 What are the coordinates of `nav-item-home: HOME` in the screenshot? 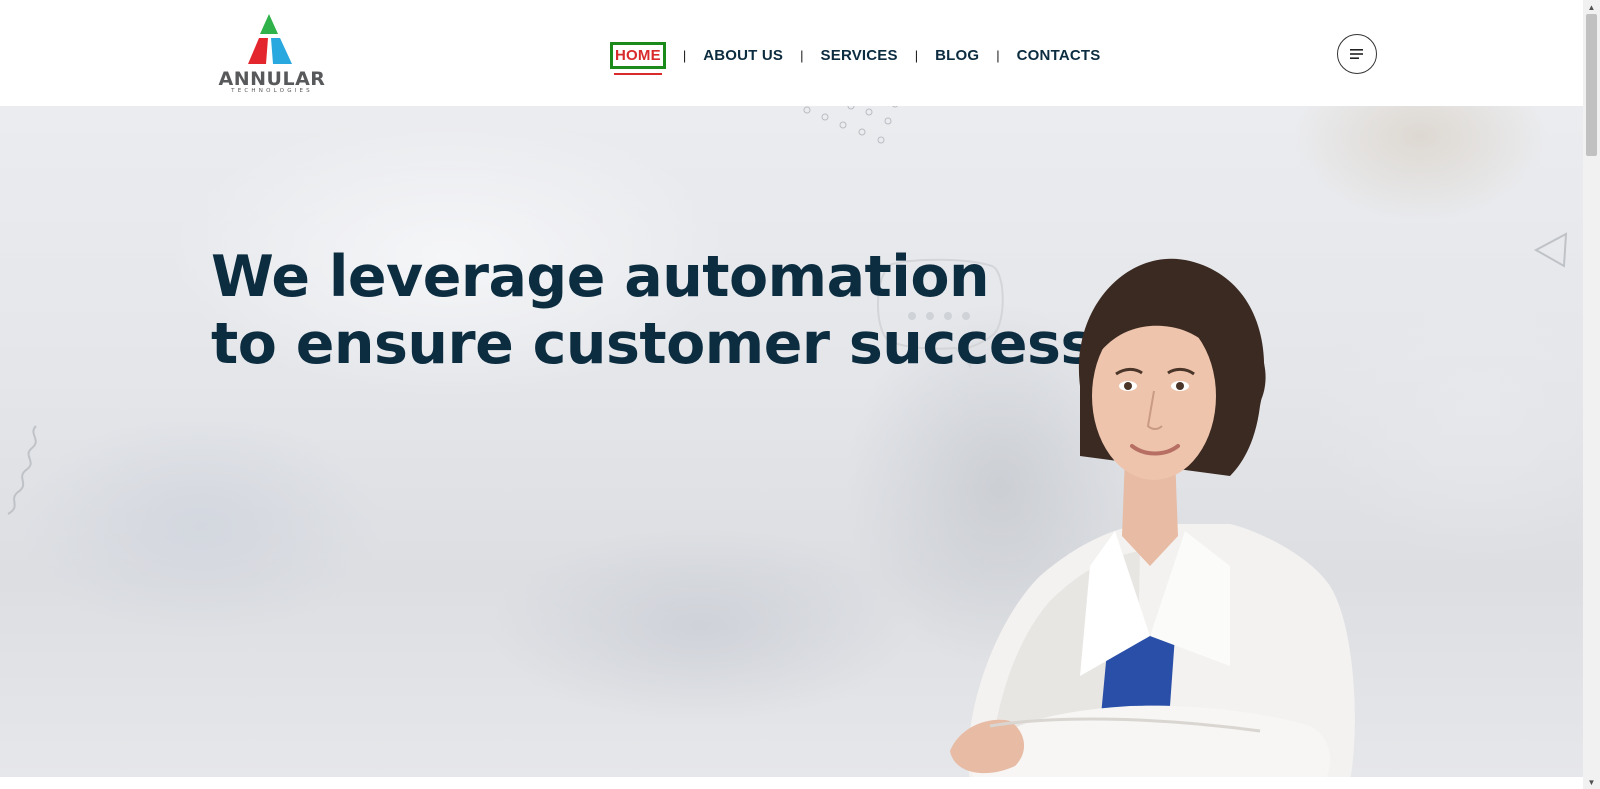 It's located at (638, 58).